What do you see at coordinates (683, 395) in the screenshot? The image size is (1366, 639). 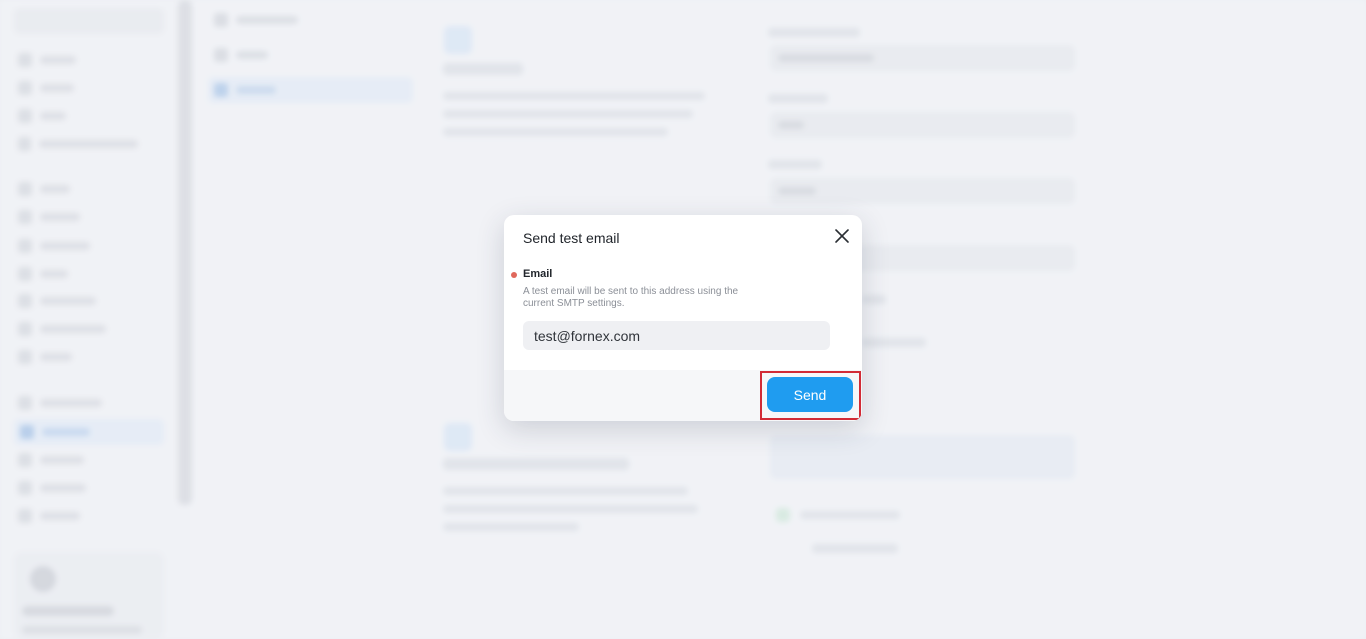 I see `dialog-footer: Send` at bounding box center [683, 395].